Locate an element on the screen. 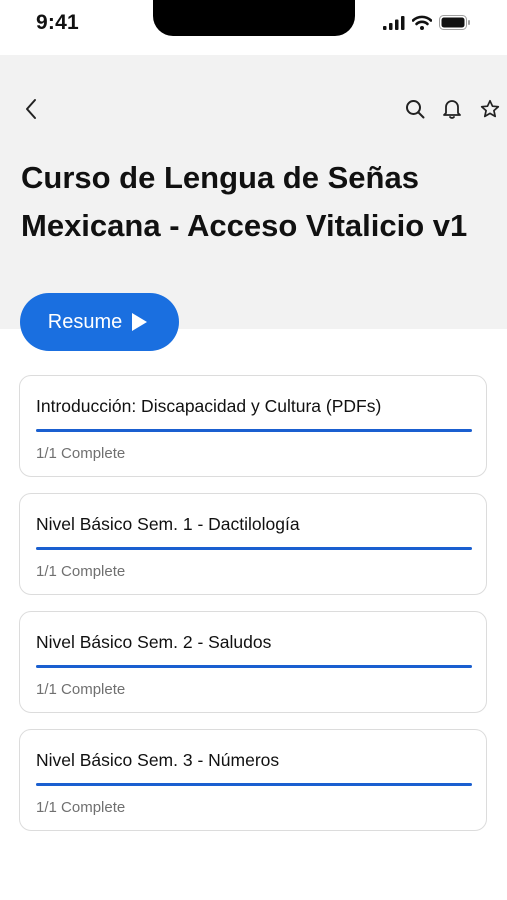  status-icons is located at coordinates (427, 25).